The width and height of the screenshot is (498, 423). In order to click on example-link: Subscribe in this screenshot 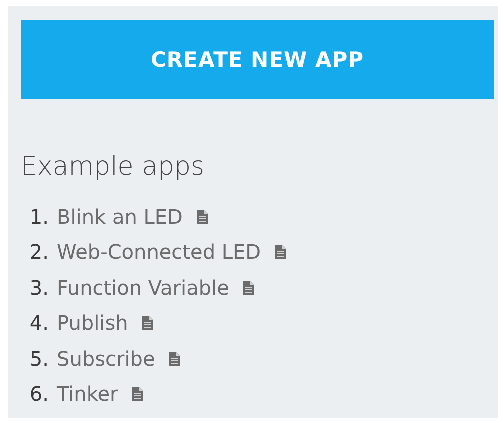, I will do `click(106, 358)`.